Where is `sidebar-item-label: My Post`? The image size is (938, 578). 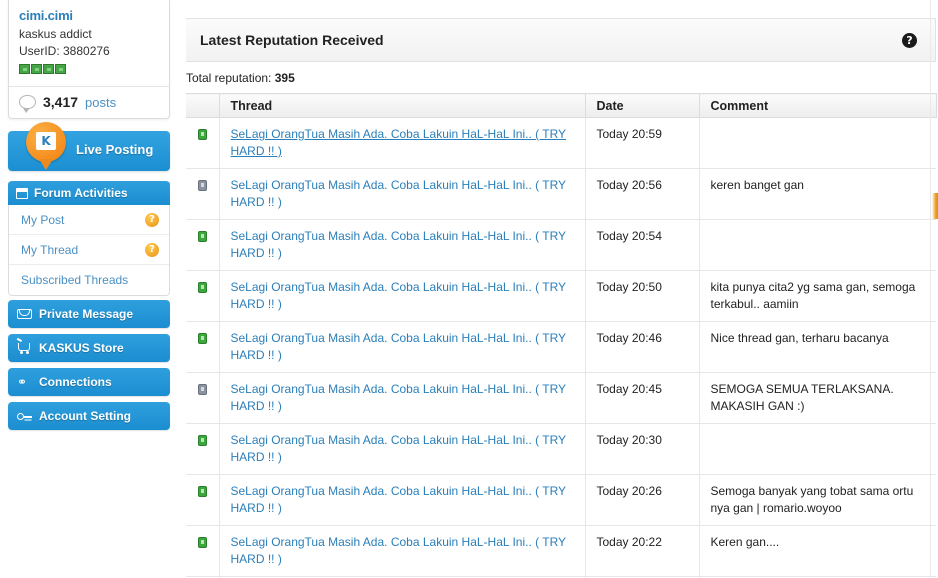
sidebar-item-label: My Post is located at coordinates (43, 219).